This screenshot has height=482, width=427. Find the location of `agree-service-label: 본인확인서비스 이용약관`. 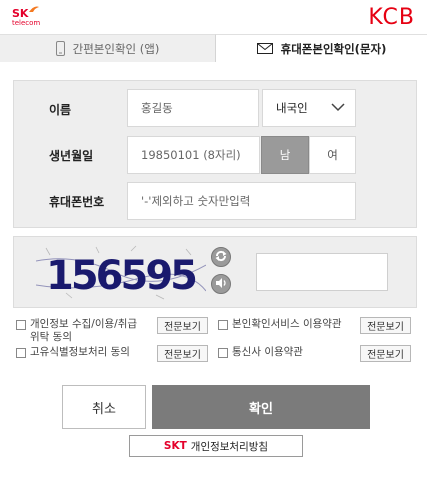

agree-service-label: 본인확인서비스 이용약관 is located at coordinates (287, 324).